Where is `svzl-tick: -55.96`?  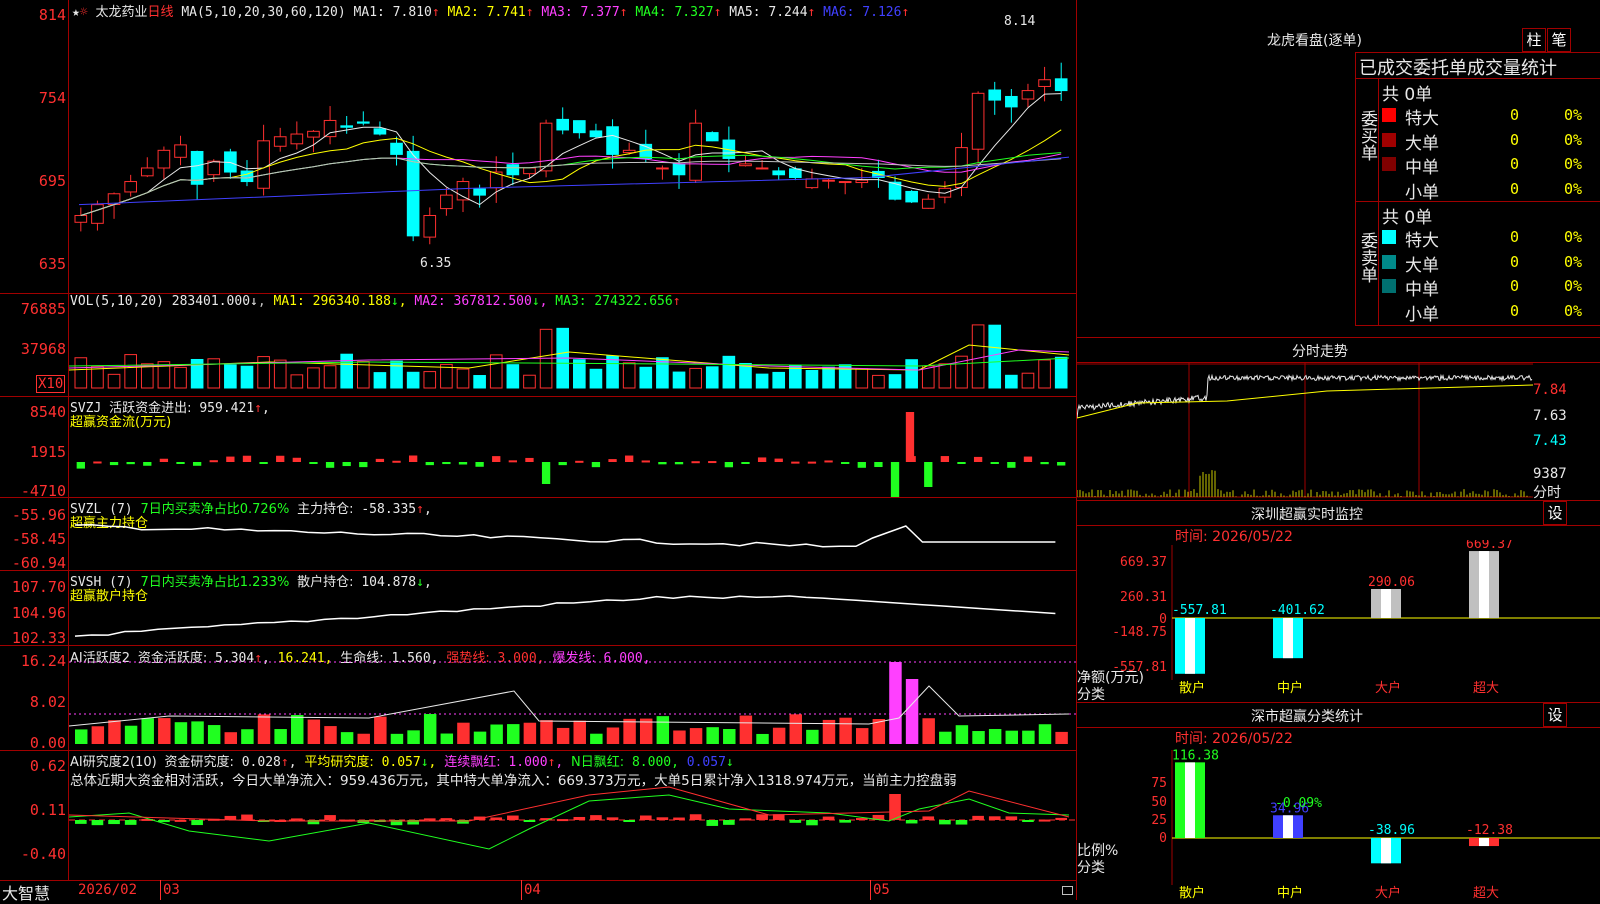
svzl-tick: -55.96 is located at coordinates (38, 515).